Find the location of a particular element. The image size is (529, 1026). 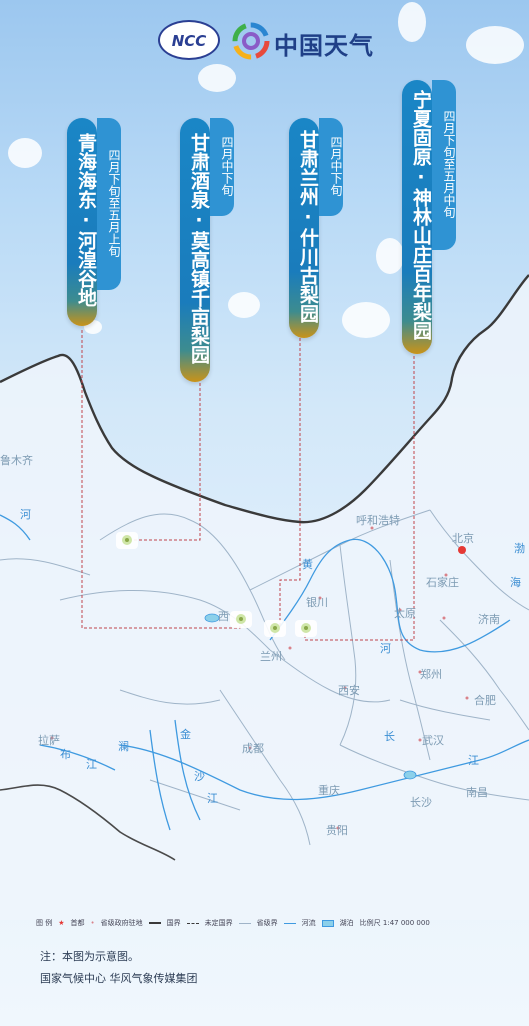

city-hefei: 合肥 is located at coordinates (485, 700).